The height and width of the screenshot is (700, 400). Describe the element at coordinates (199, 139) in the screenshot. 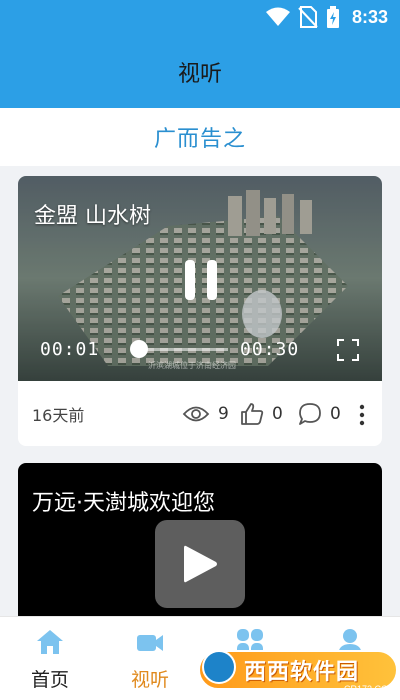

I see `ad-banner-text: 广而告之` at that location.